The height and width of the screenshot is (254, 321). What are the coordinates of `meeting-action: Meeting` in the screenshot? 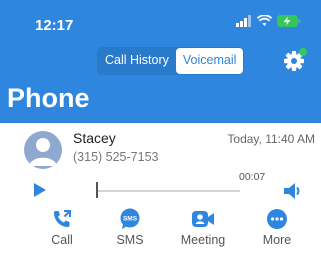 It's located at (203, 227).